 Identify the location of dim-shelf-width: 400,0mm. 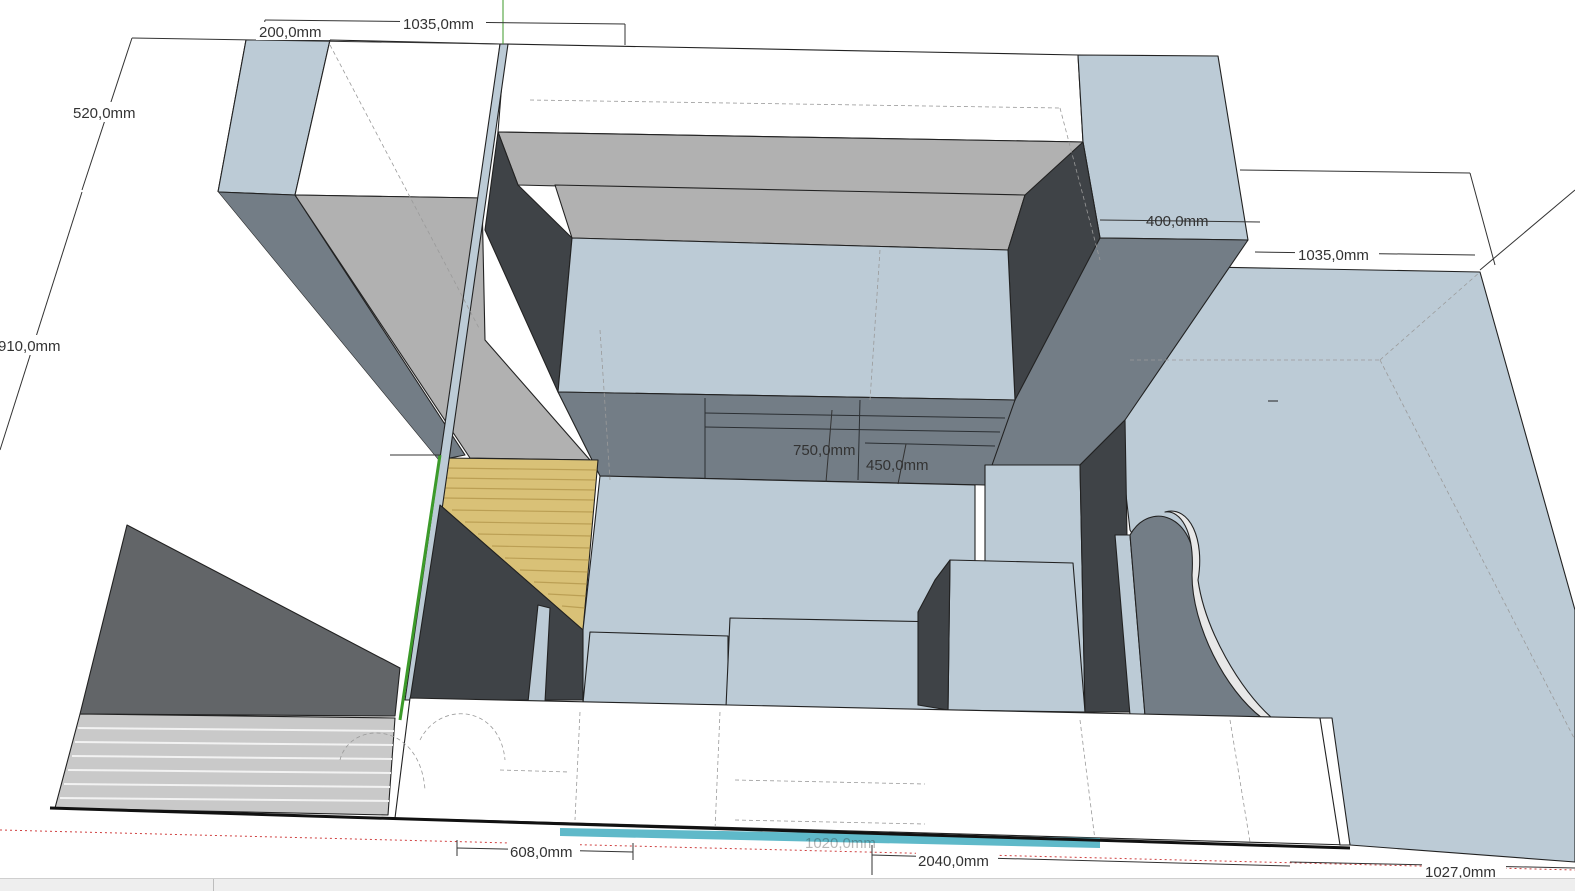
(1177, 221).